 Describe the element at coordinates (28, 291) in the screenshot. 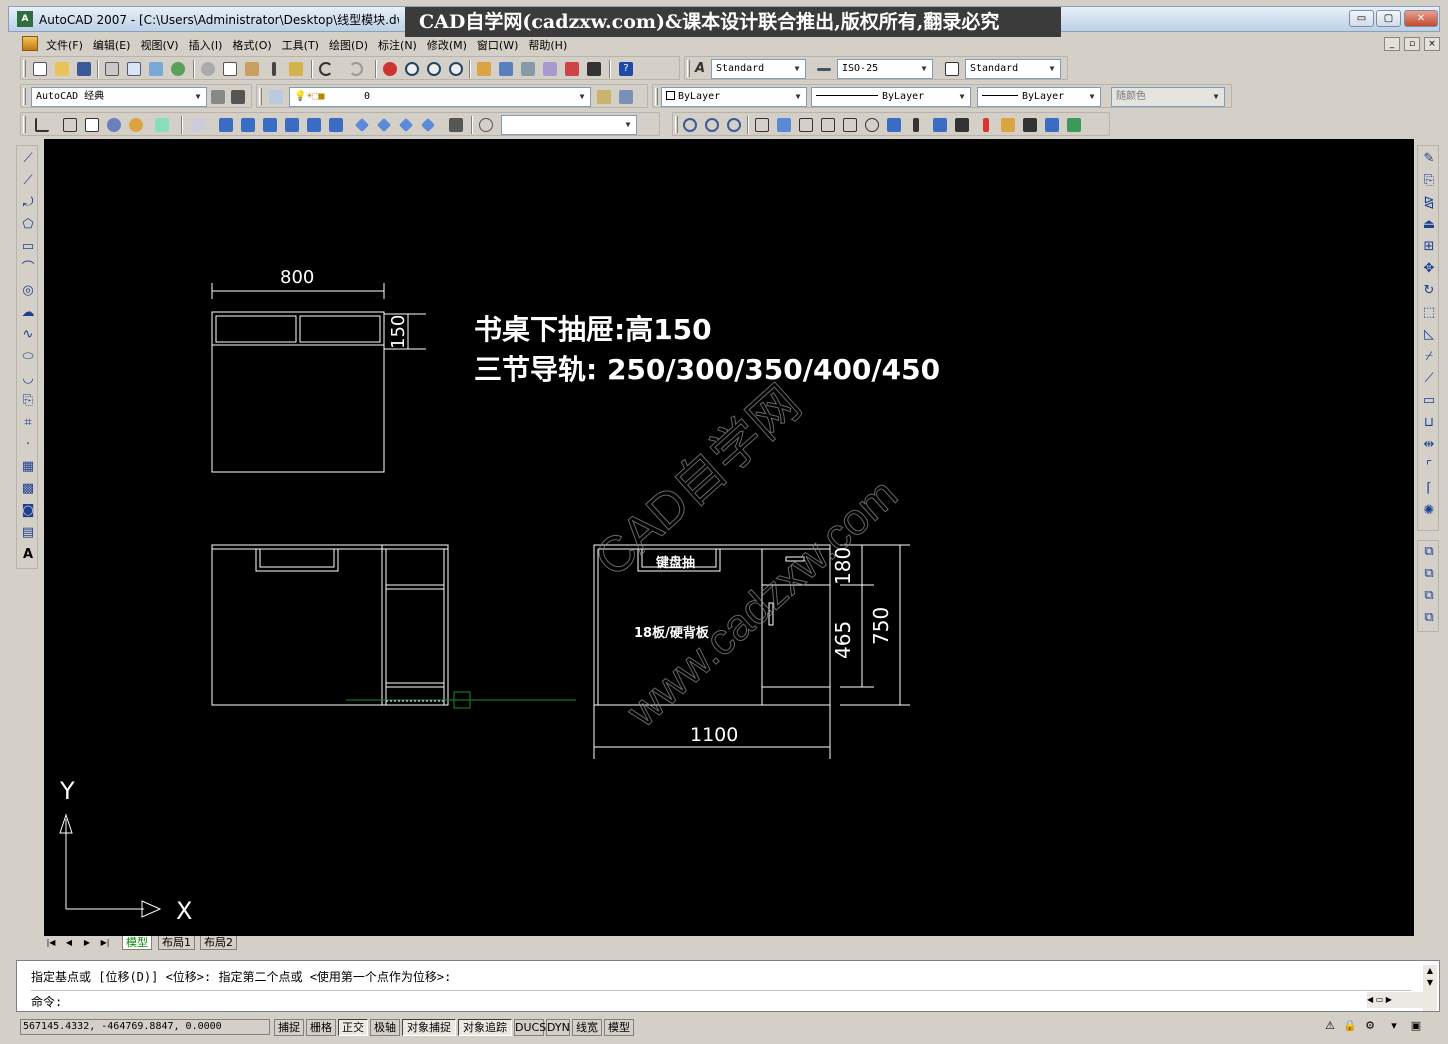

I see `circle-icon: ◎` at that location.